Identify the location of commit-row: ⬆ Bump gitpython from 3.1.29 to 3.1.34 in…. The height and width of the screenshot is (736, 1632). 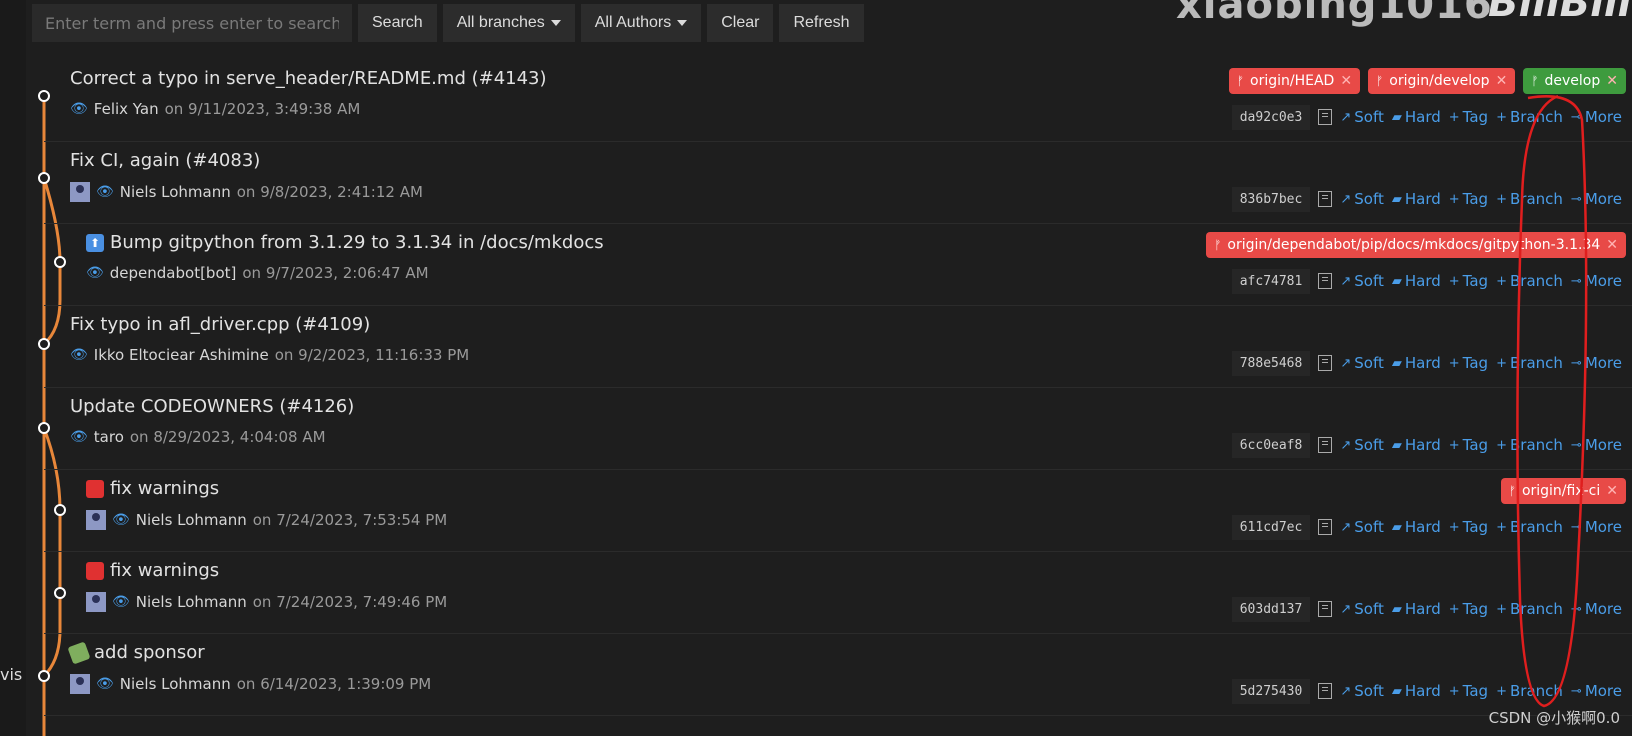
(838, 265).